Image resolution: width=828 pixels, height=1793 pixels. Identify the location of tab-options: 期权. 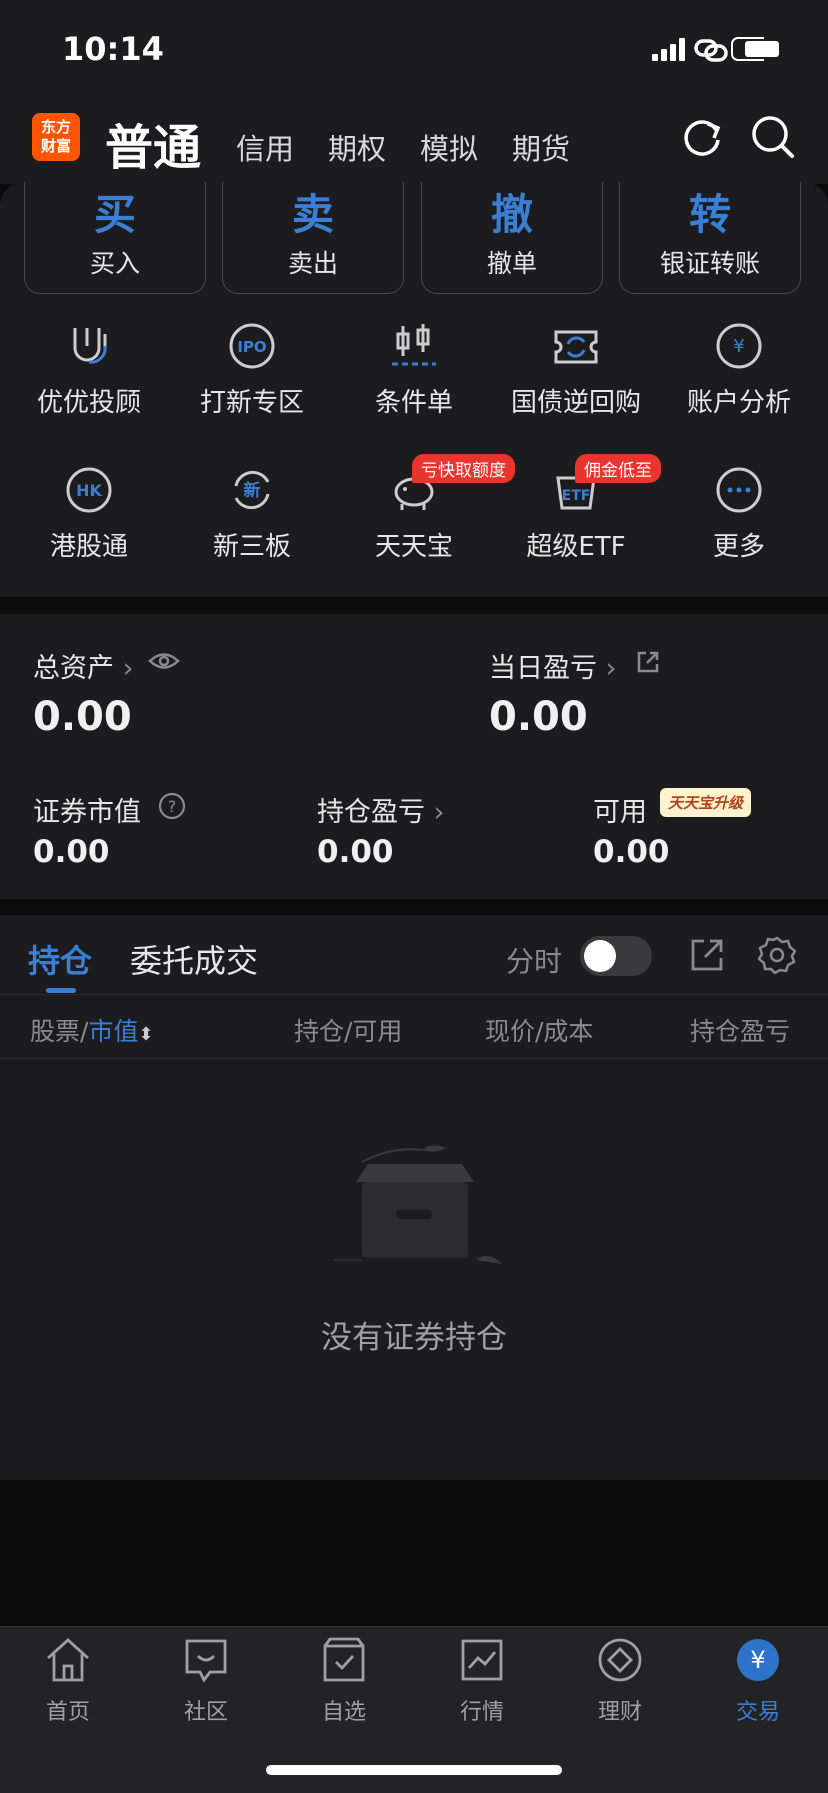
(357, 147).